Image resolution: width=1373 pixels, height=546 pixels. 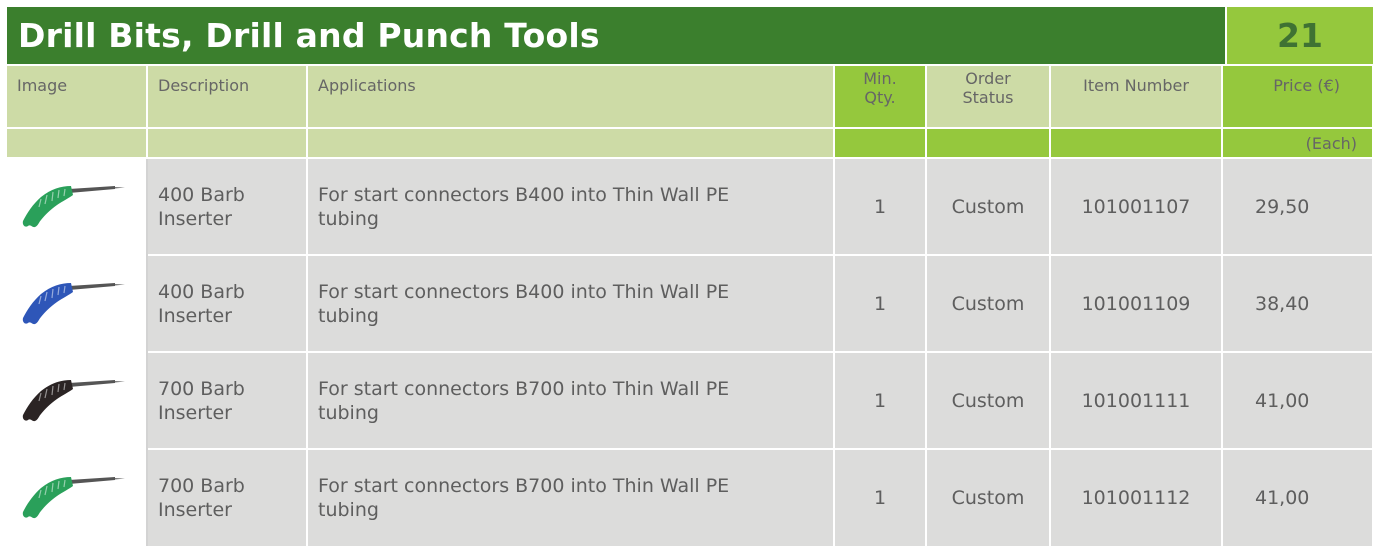 I want to click on item-number-cell: 101001111, so click(x=1136, y=400).